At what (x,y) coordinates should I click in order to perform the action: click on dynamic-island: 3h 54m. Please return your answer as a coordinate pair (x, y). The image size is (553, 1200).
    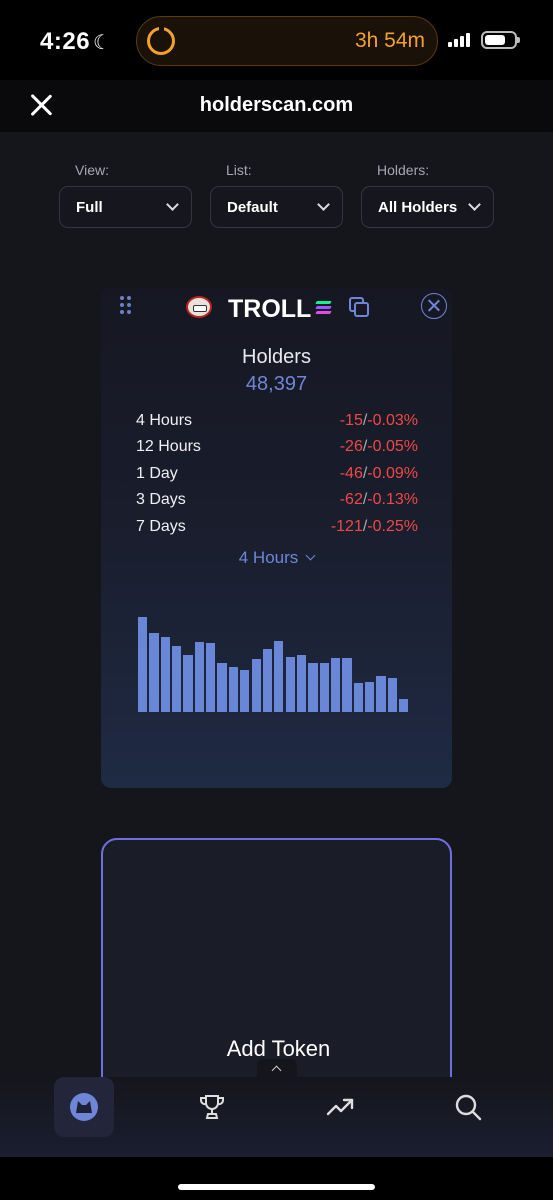
    Looking at the image, I should click on (287, 41).